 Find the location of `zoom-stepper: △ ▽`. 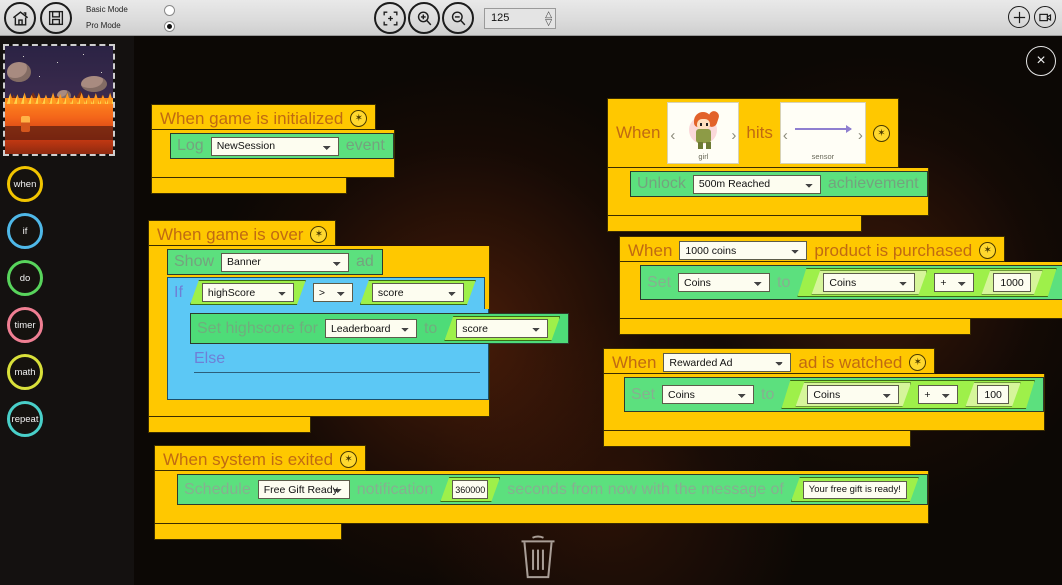

zoom-stepper: △ ▽ is located at coordinates (548, 17).